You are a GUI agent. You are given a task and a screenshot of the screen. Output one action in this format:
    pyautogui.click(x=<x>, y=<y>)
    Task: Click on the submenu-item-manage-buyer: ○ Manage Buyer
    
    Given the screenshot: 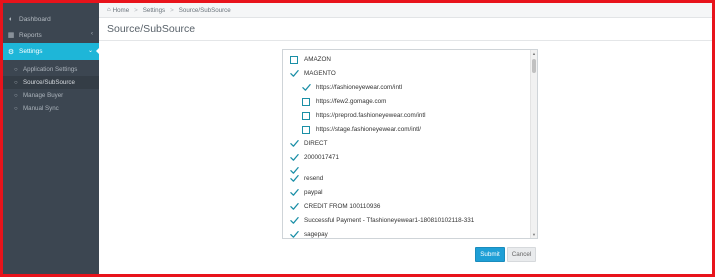 What is the action you would take?
    pyautogui.click(x=51, y=95)
    